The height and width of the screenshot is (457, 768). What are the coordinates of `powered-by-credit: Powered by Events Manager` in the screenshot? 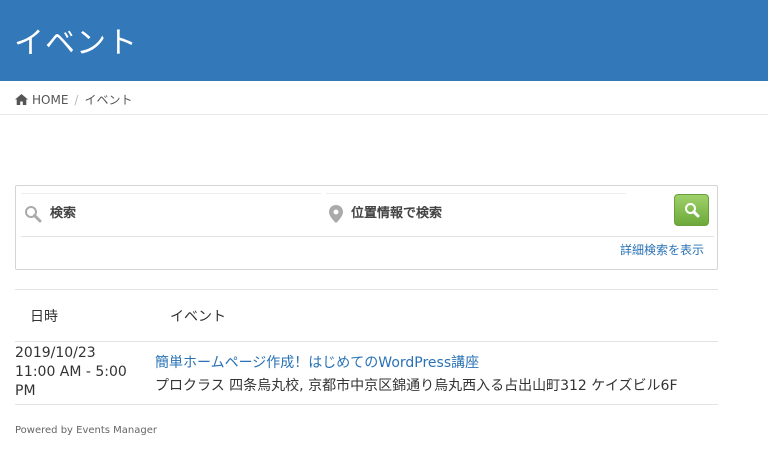 It's located at (86, 430).